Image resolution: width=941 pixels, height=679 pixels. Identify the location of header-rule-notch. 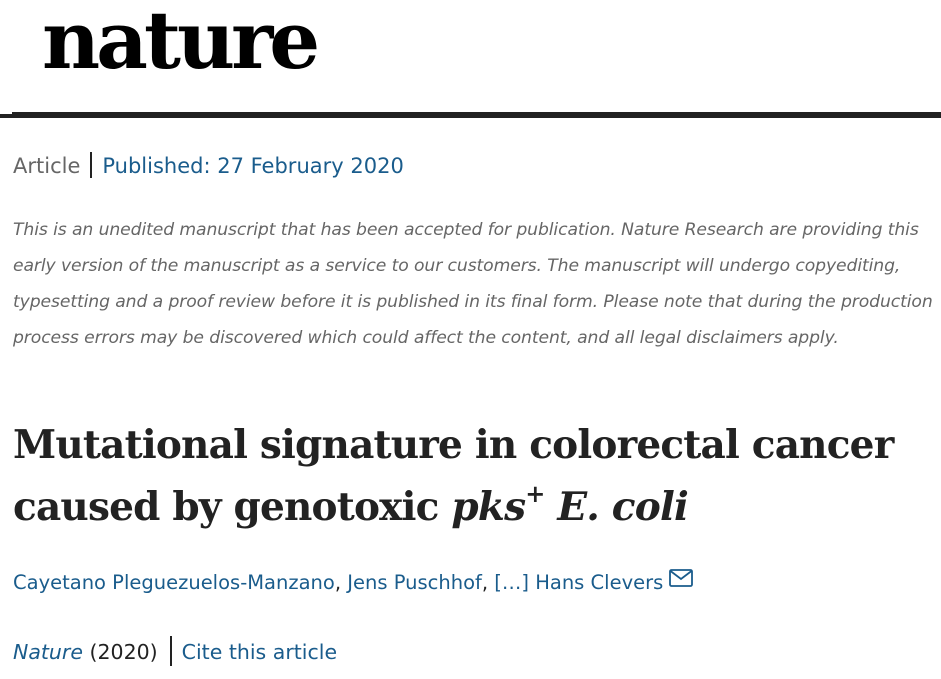
(6, 113).